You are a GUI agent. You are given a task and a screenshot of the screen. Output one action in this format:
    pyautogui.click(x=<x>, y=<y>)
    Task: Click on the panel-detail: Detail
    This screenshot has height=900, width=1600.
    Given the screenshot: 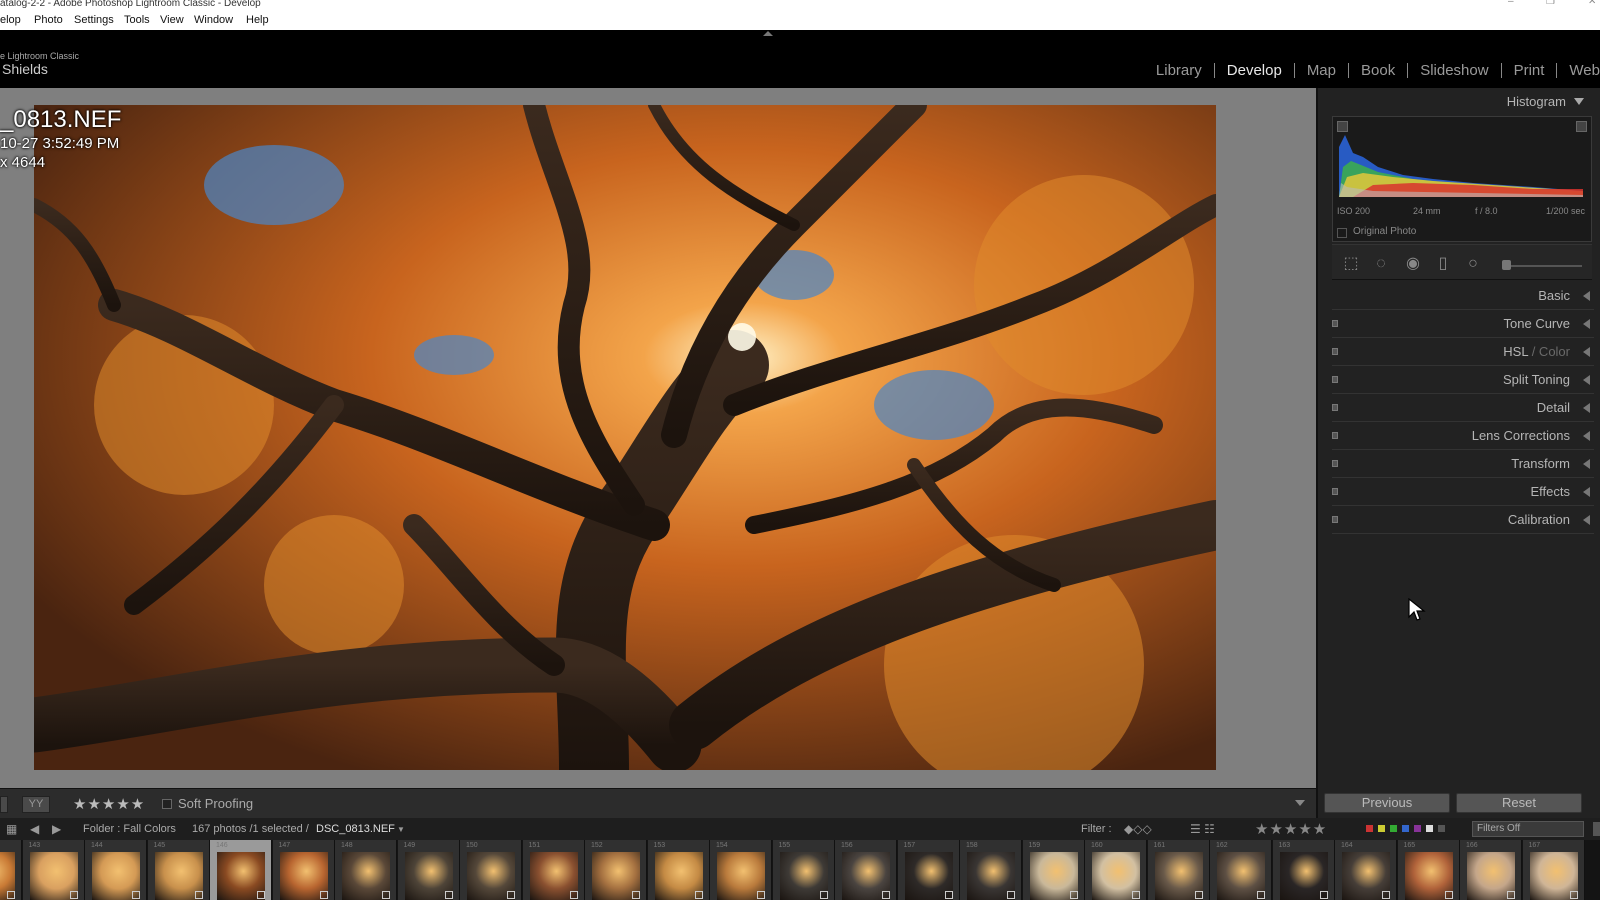 What is the action you would take?
    pyautogui.click(x=1463, y=408)
    